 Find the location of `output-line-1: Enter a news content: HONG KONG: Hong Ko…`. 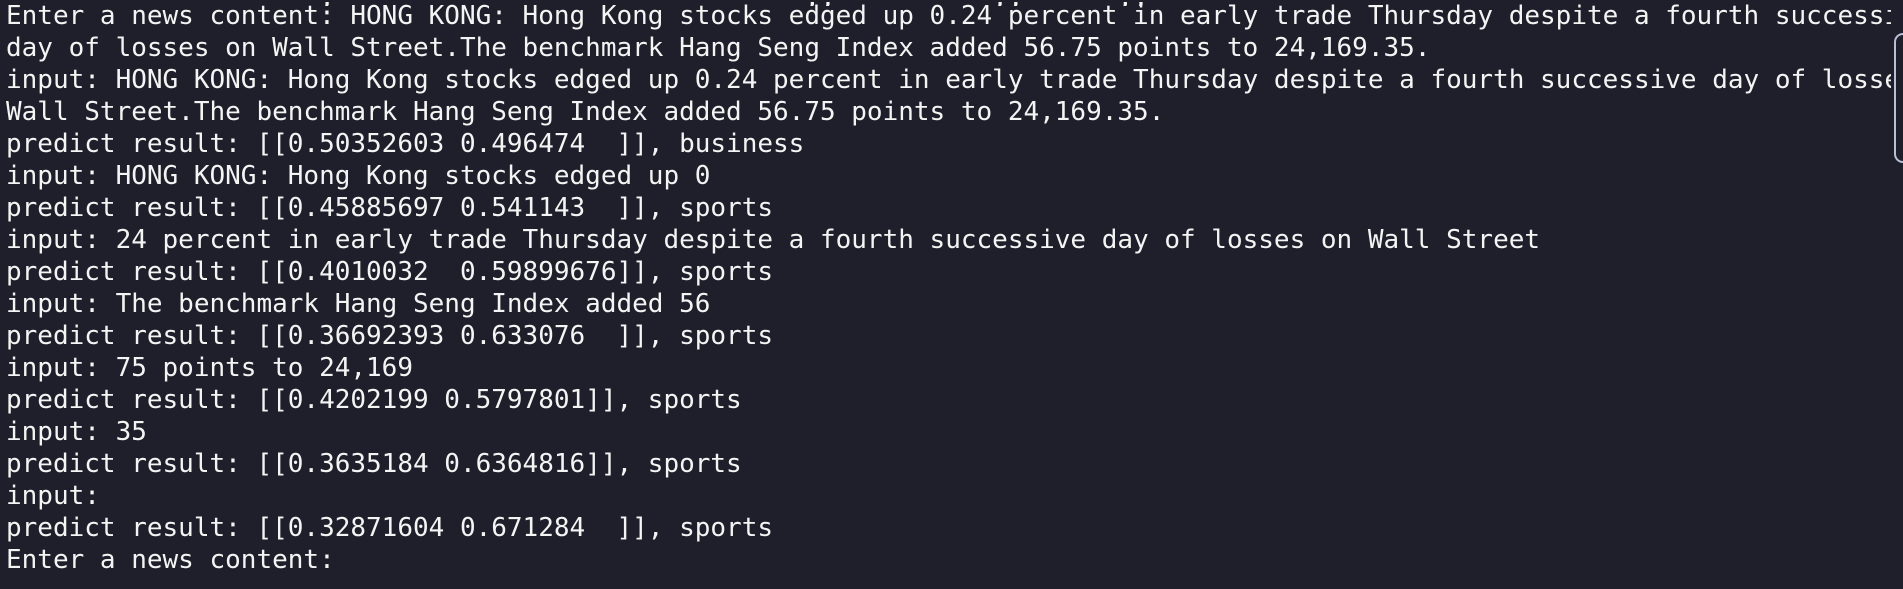

output-line-1: Enter a news content: HONG KONG: Hong Ko… is located at coordinates (948, 16).